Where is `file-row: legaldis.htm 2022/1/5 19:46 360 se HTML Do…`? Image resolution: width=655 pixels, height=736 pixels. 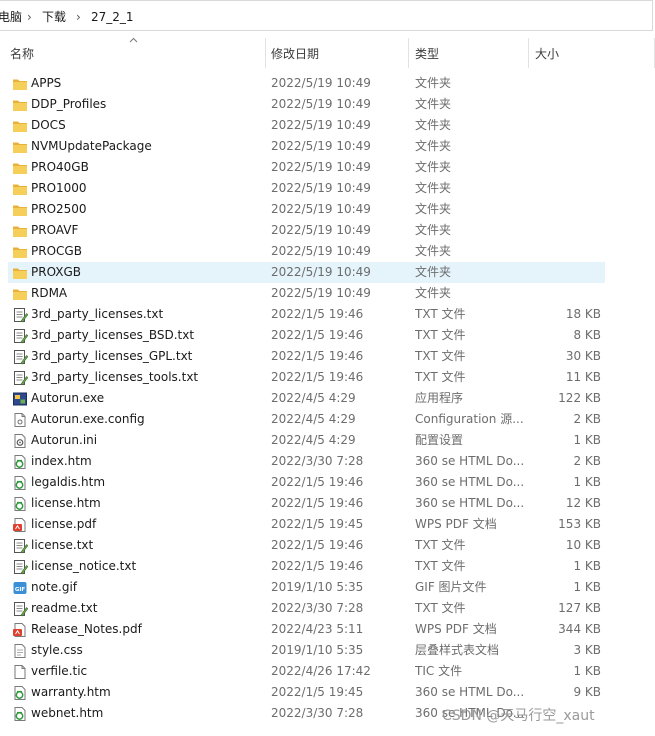
file-row: legaldis.htm 2022/1/5 19:46 360 se HTML Do… is located at coordinates (306, 482).